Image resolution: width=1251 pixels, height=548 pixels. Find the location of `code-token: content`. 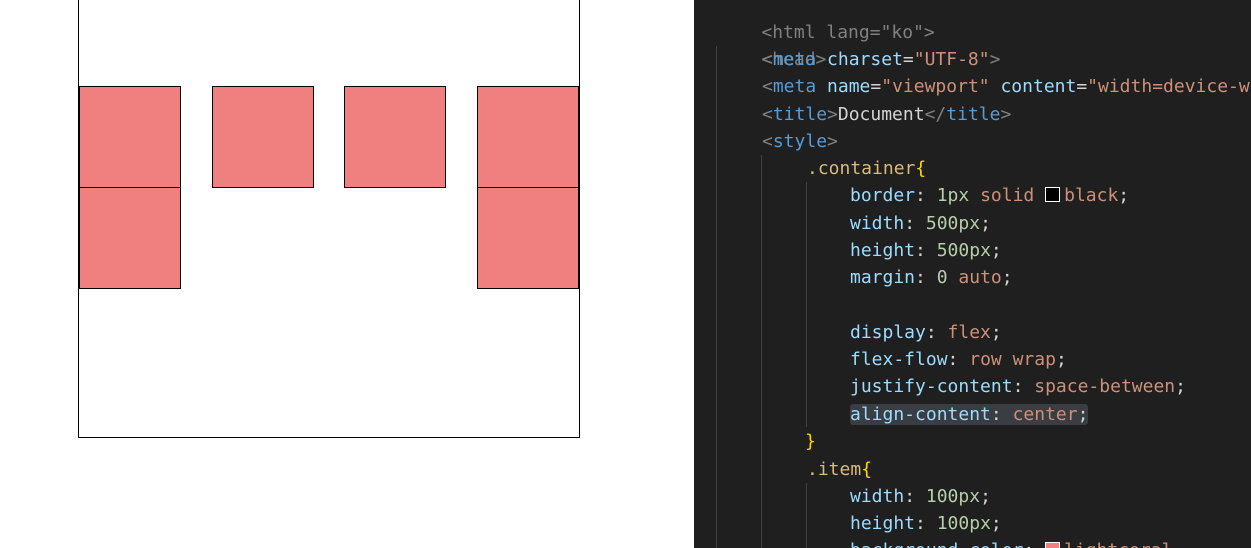

code-token: content is located at coordinates (1038, 86).